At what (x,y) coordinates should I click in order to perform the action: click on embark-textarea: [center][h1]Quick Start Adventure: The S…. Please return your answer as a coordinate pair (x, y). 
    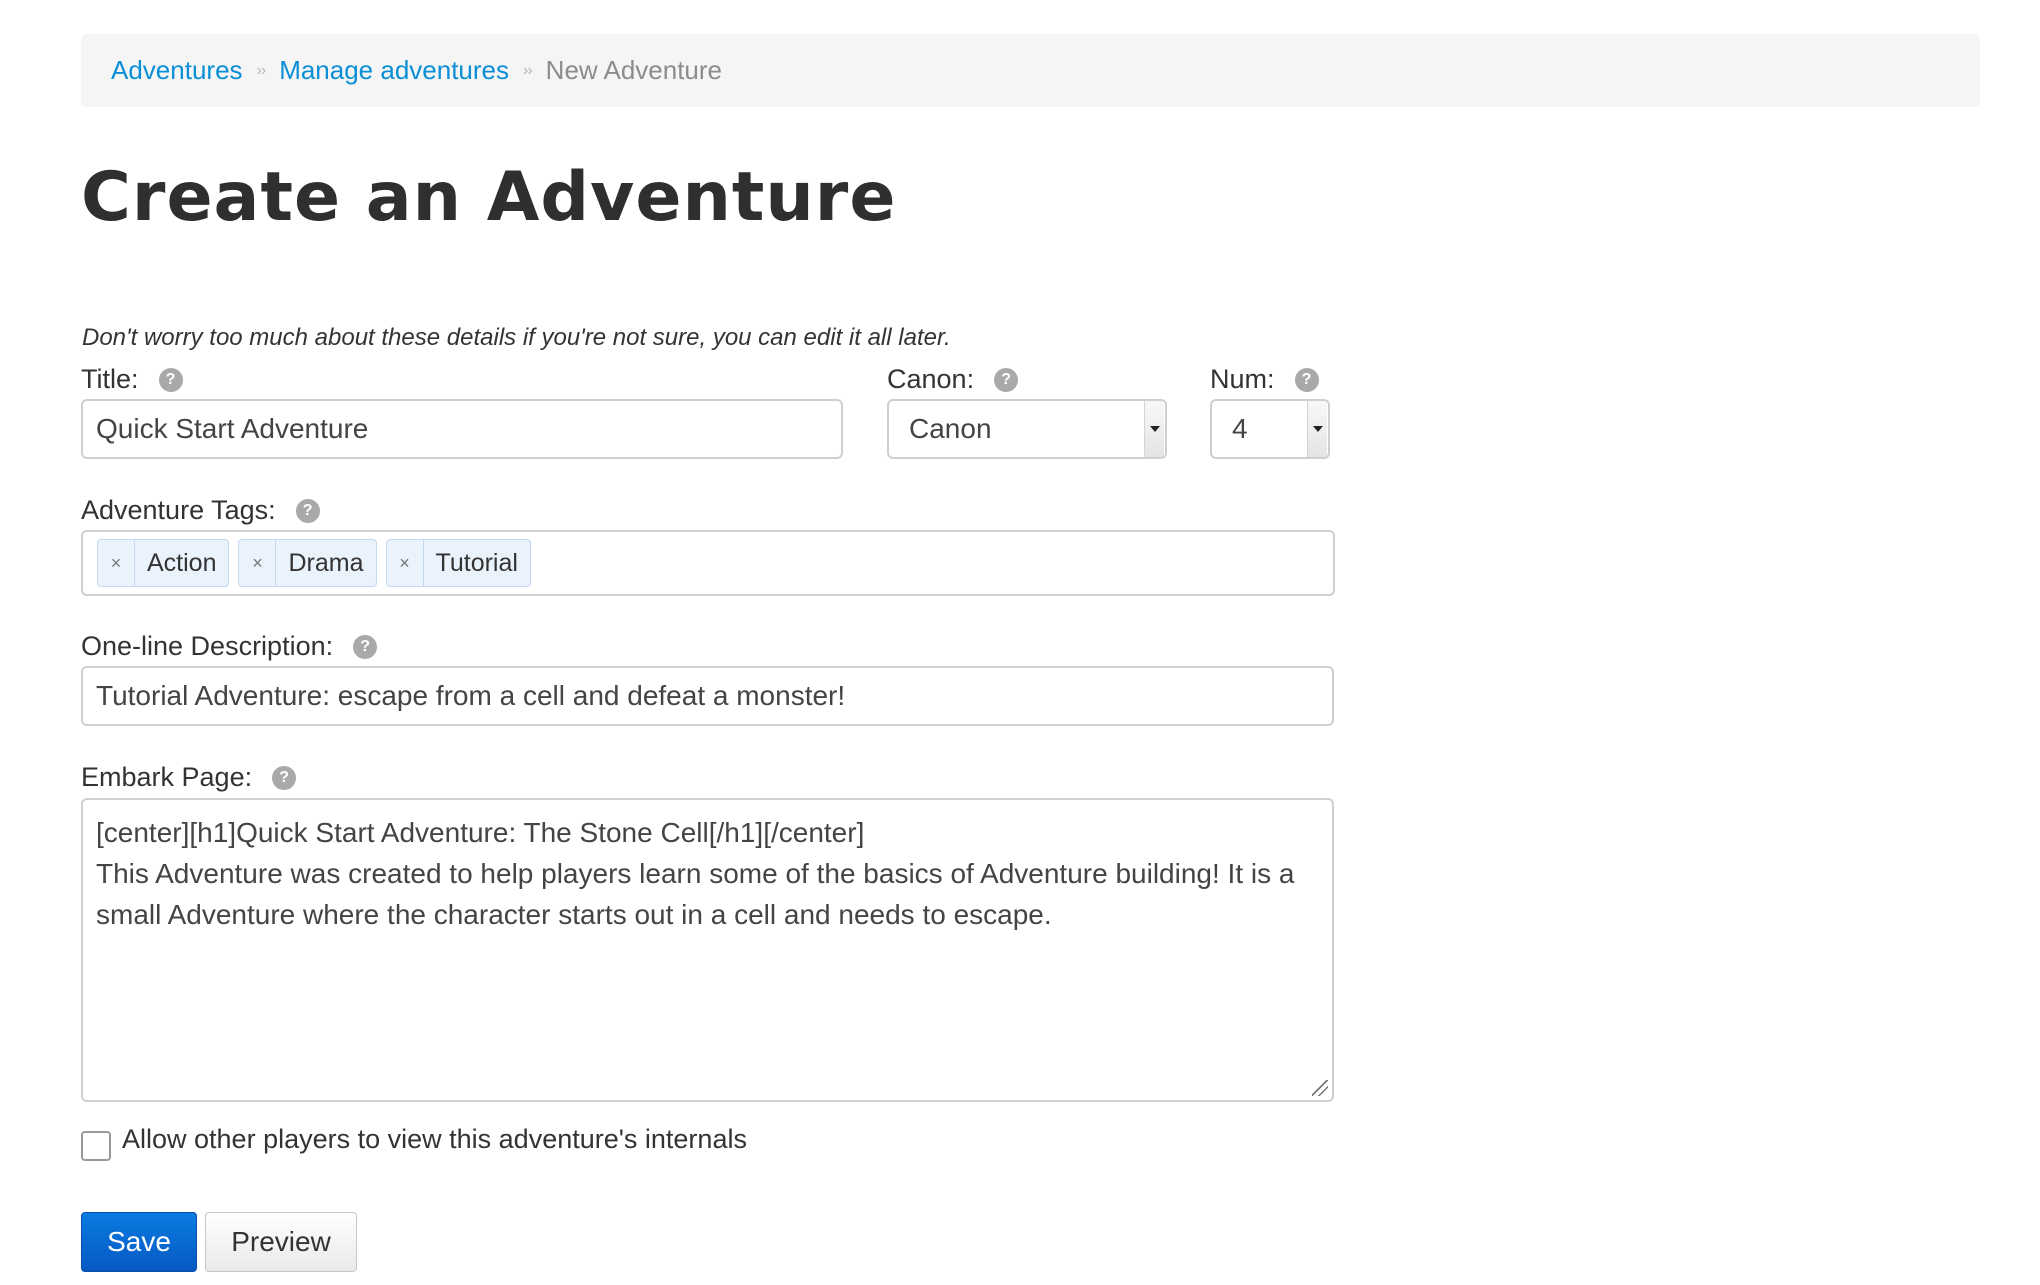
    Looking at the image, I should click on (707, 950).